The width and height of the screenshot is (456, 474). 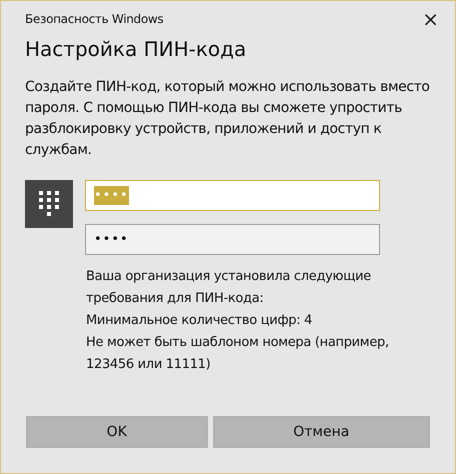 What do you see at coordinates (430, 19) in the screenshot?
I see `close-button: ×` at bounding box center [430, 19].